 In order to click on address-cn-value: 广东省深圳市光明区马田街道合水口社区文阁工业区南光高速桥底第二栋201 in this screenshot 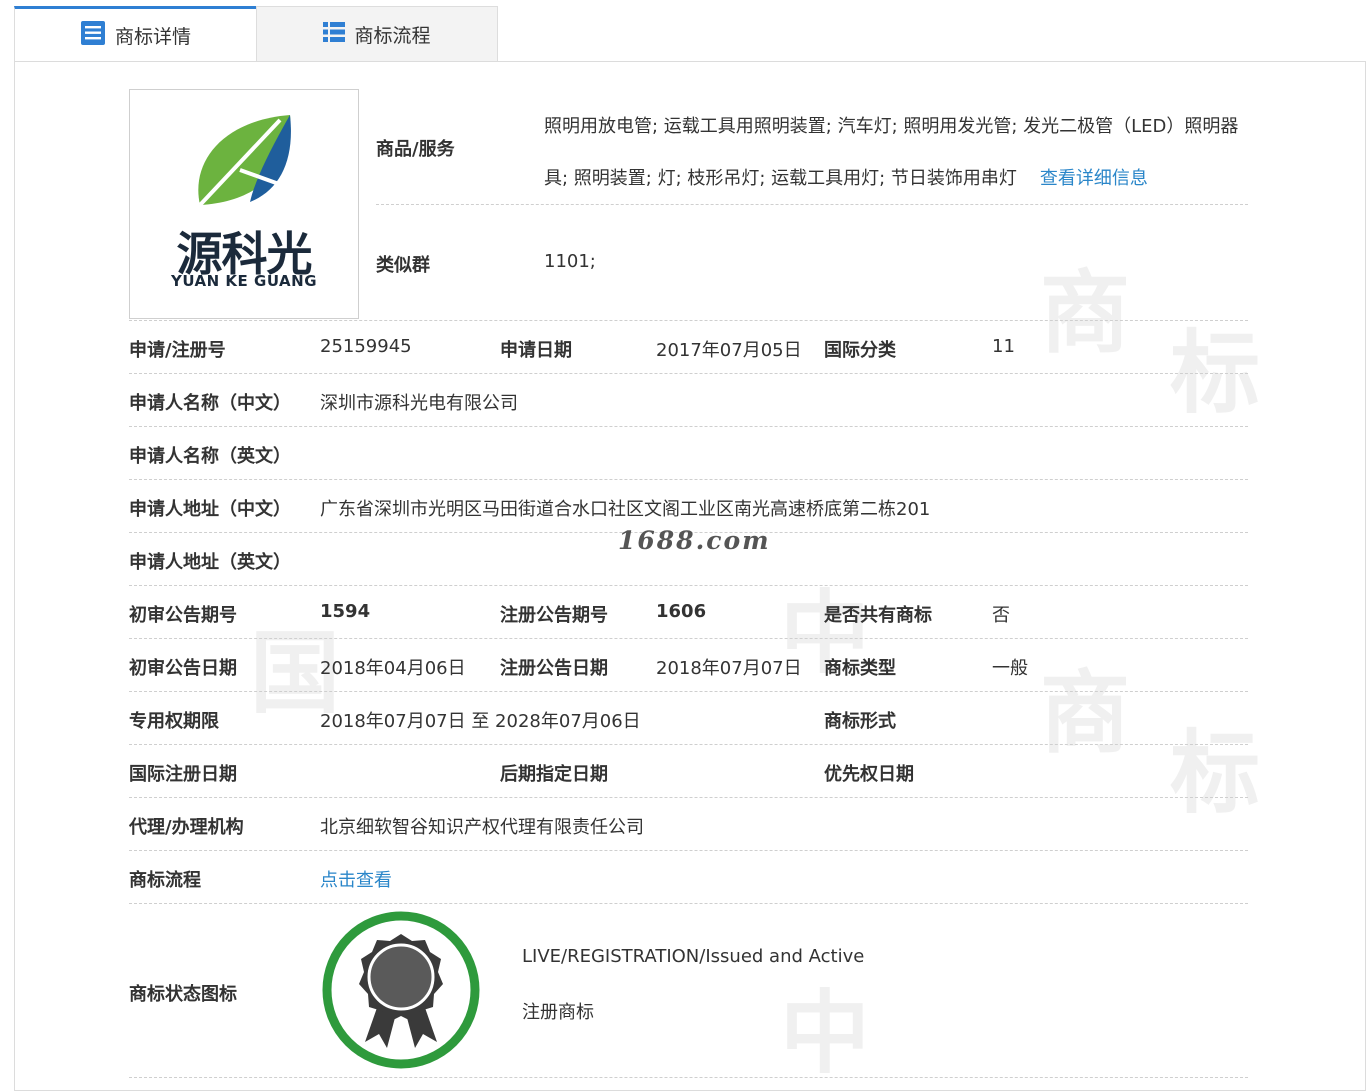, I will do `click(625, 509)`.